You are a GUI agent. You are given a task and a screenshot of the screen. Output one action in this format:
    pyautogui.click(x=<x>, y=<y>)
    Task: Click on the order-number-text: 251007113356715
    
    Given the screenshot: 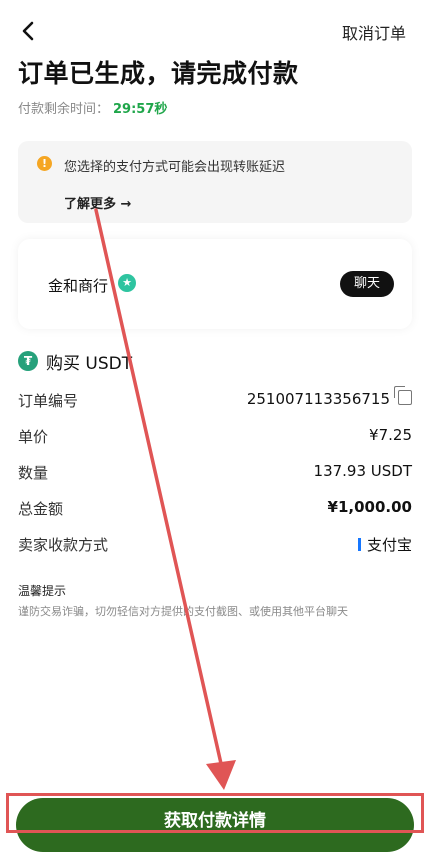 What is the action you would take?
    pyautogui.click(x=318, y=399)
    